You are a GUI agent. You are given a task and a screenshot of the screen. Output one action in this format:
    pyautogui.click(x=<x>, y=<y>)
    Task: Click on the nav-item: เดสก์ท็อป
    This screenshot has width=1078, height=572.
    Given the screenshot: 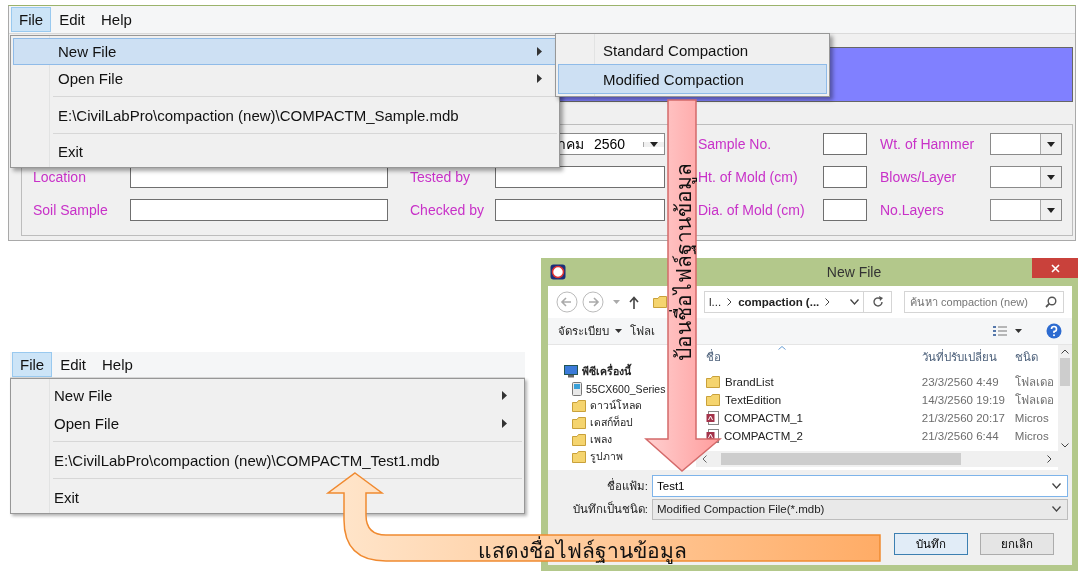 What is the action you would take?
    pyautogui.click(x=602, y=422)
    